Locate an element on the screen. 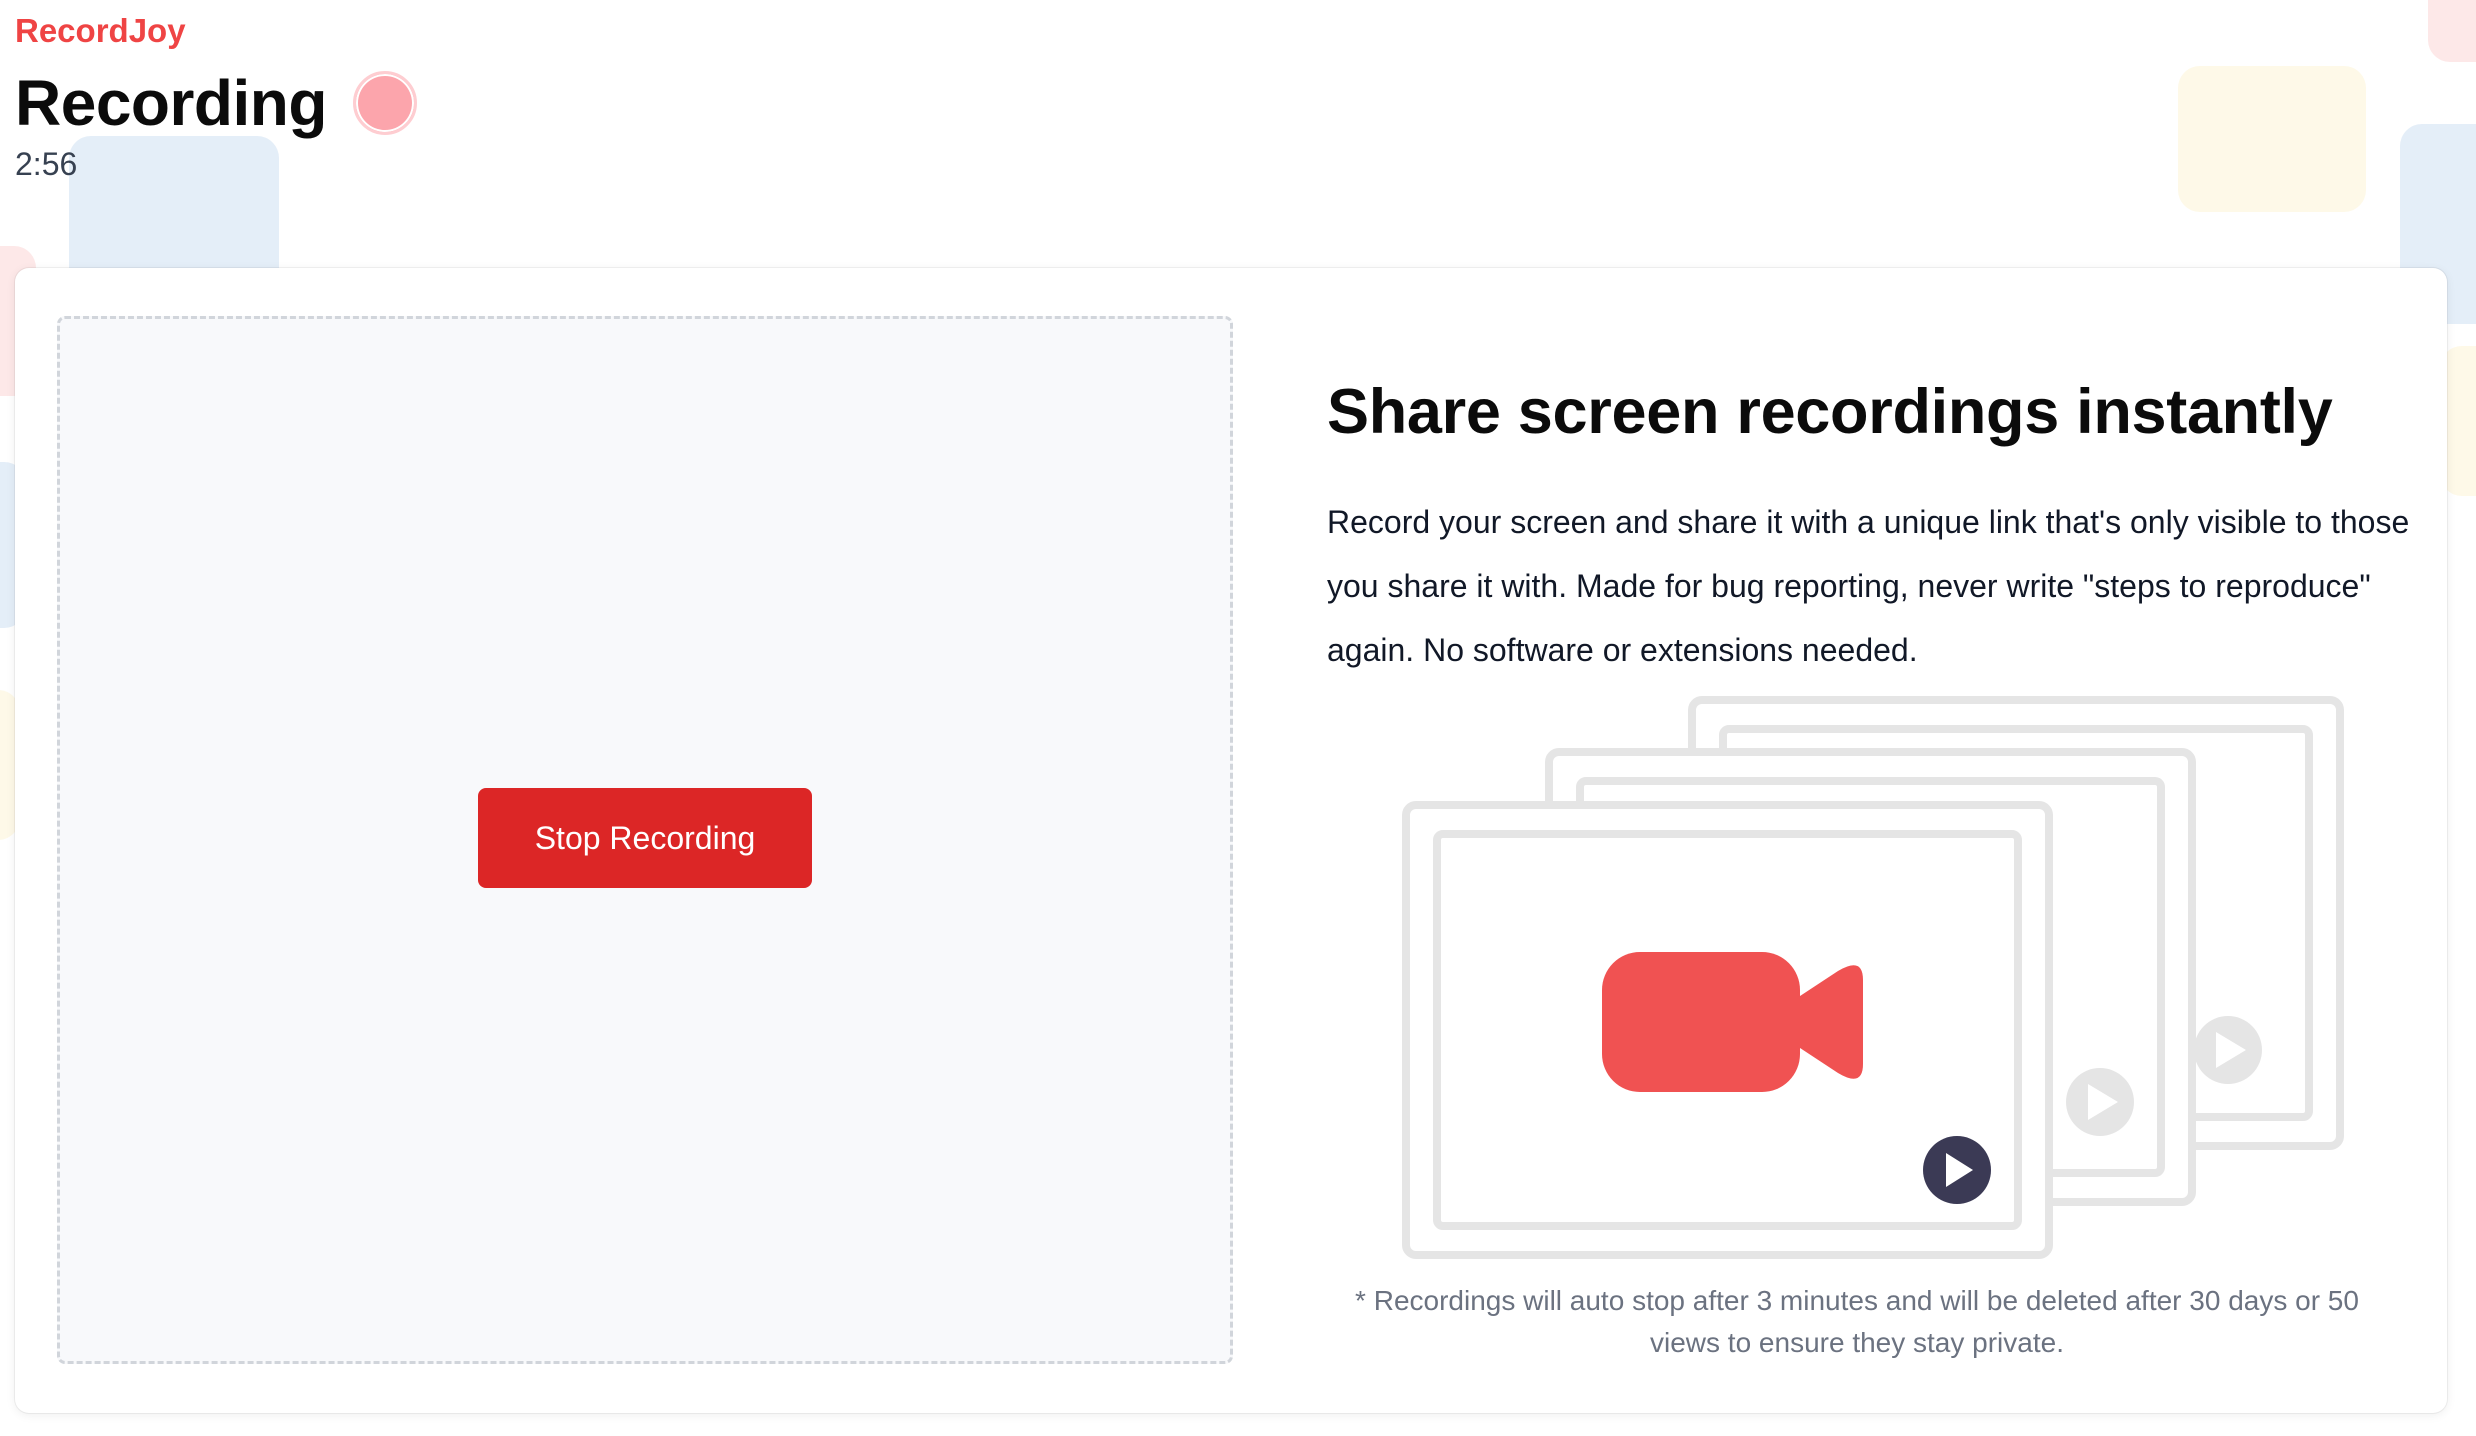 This screenshot has height=1436, width=2476. video-stack-illustration is located at coordinates (1873, 977).